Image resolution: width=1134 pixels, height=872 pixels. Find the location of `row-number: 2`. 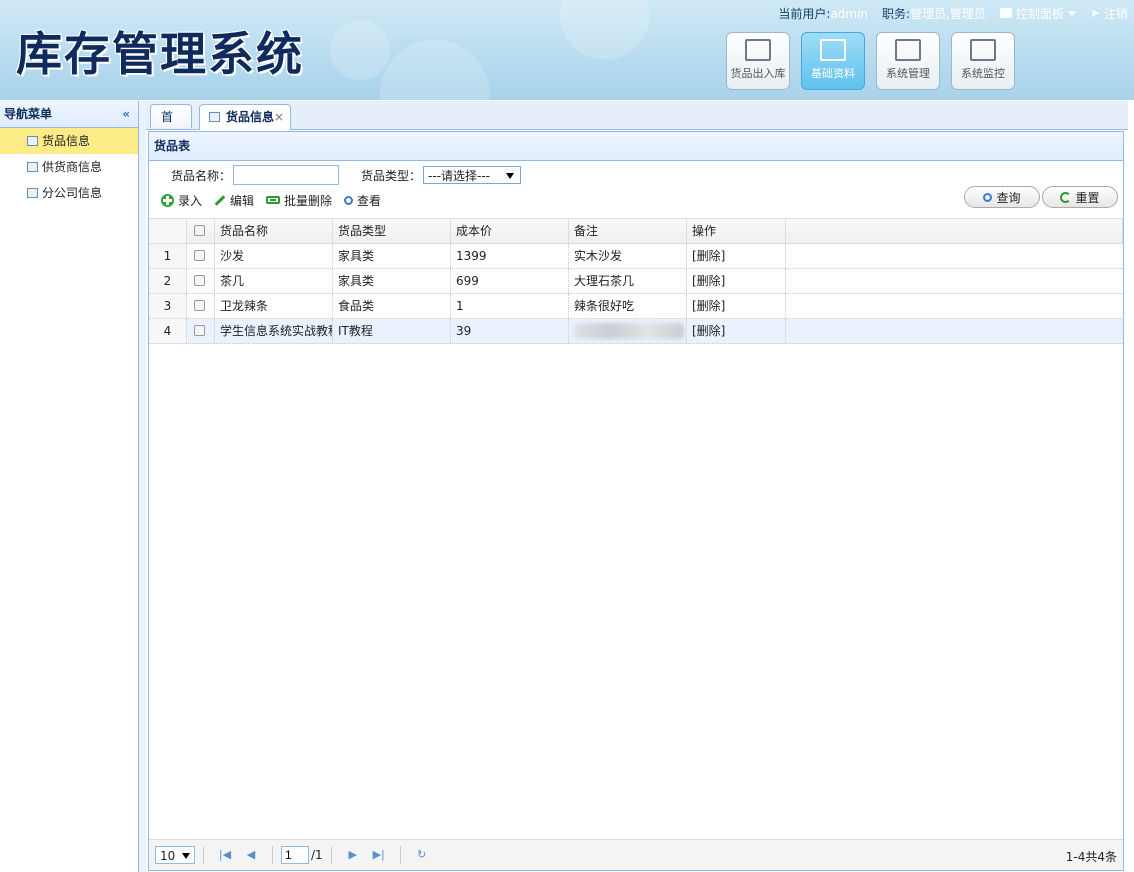

row-number: 2 is located at coordinates (168, 281).